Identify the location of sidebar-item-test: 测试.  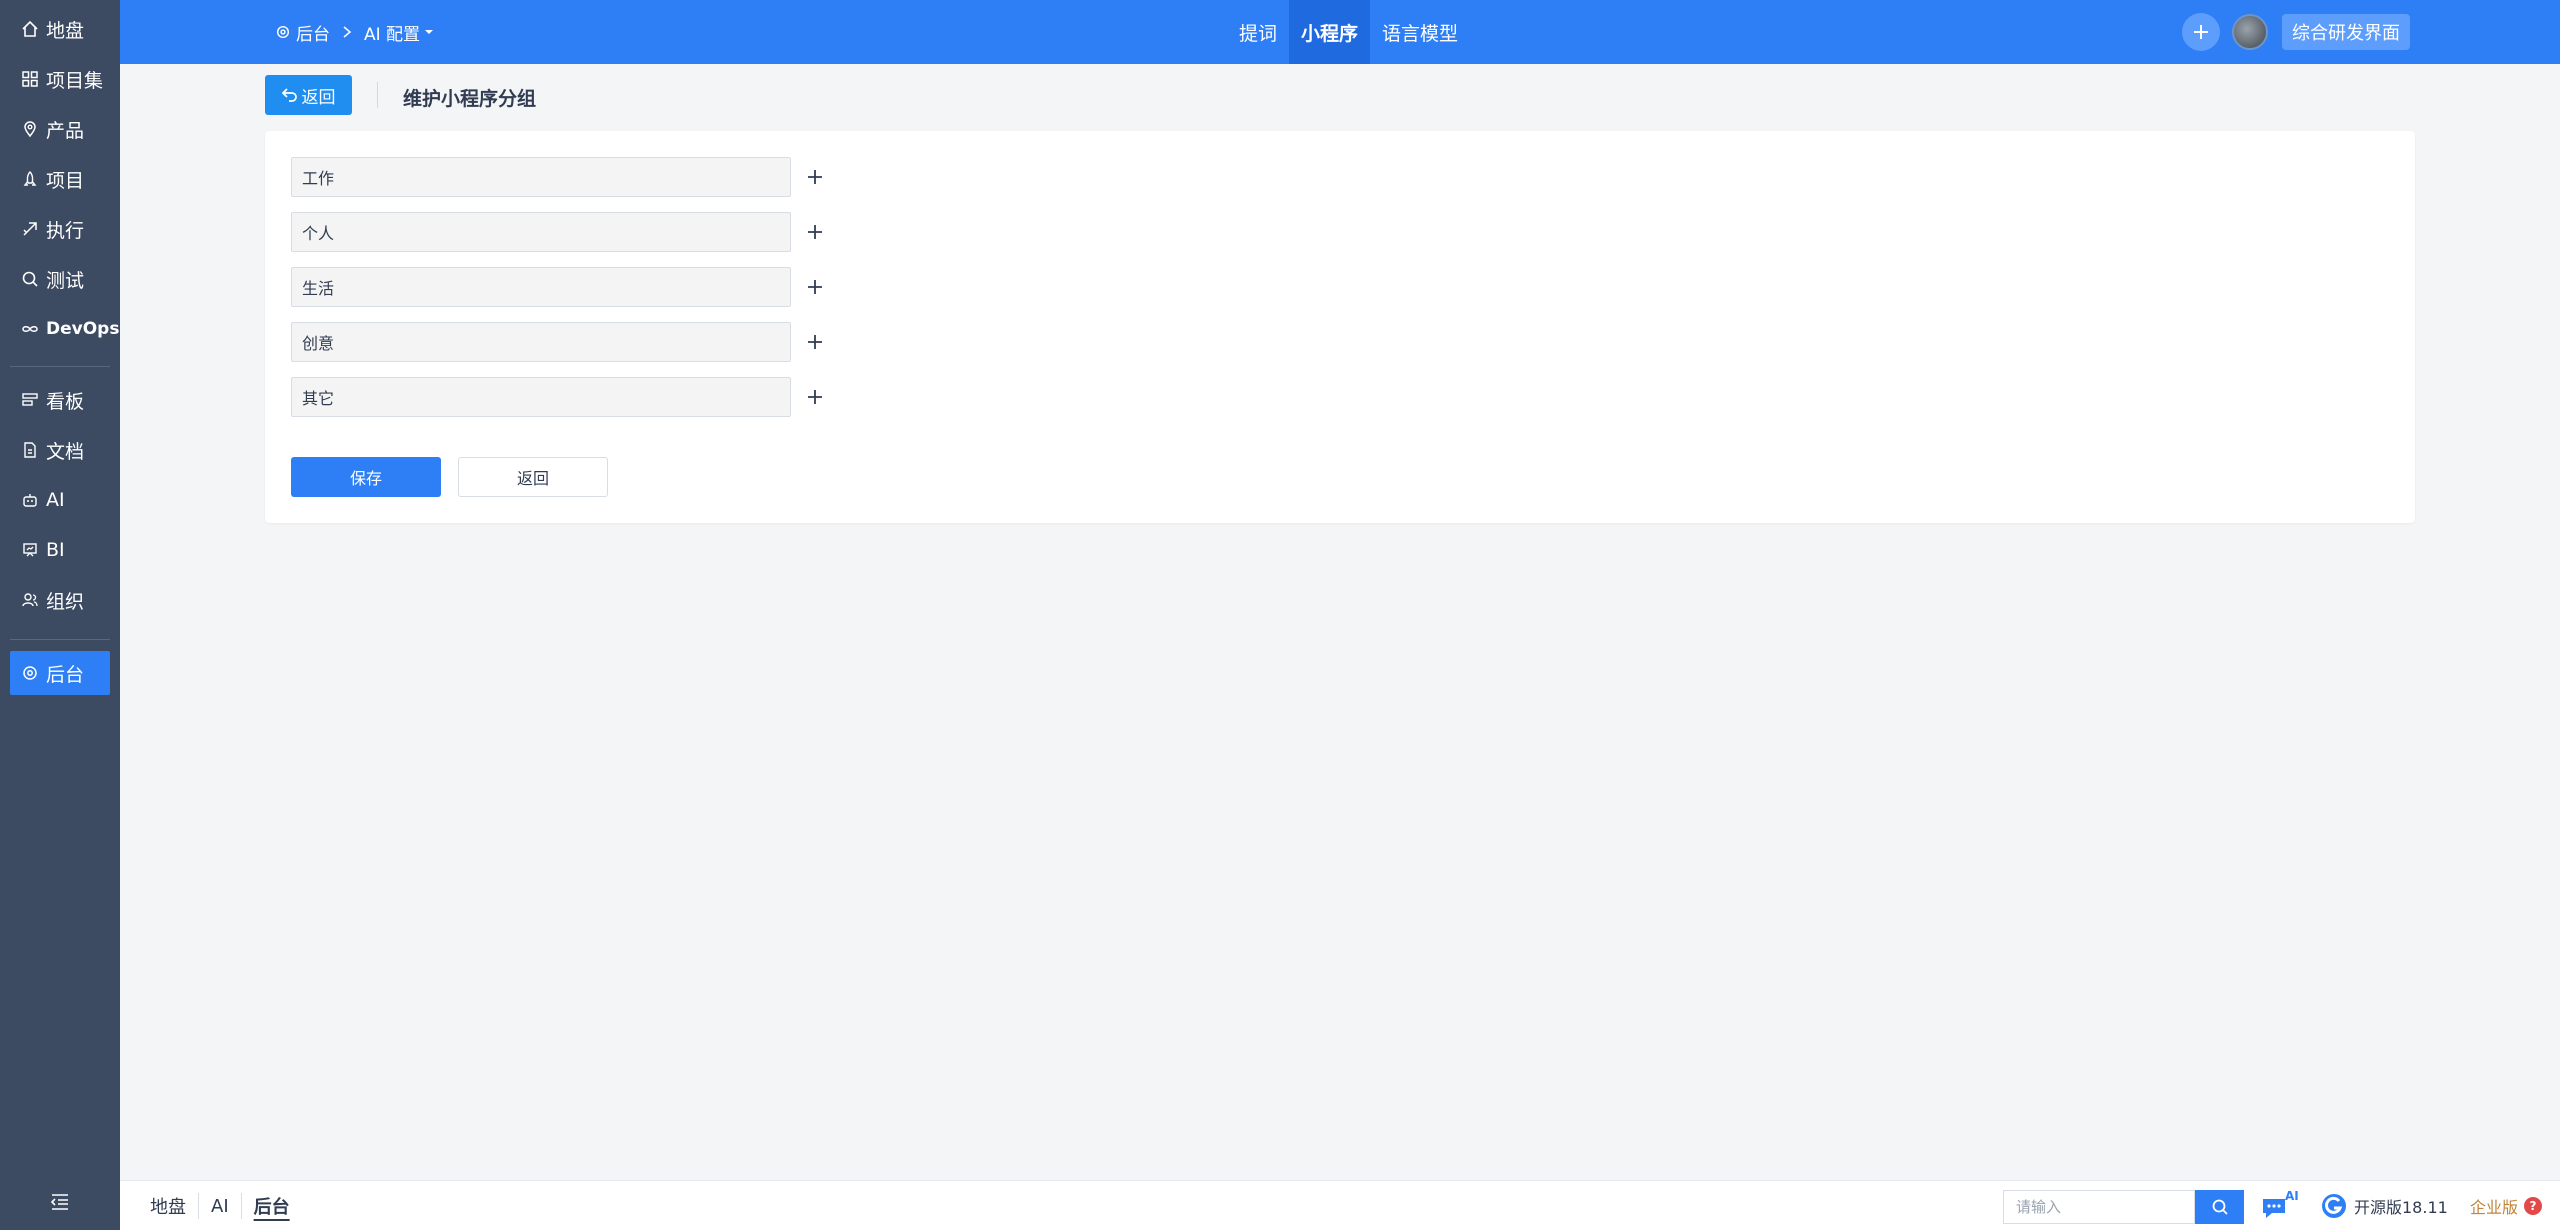
(60, 279).